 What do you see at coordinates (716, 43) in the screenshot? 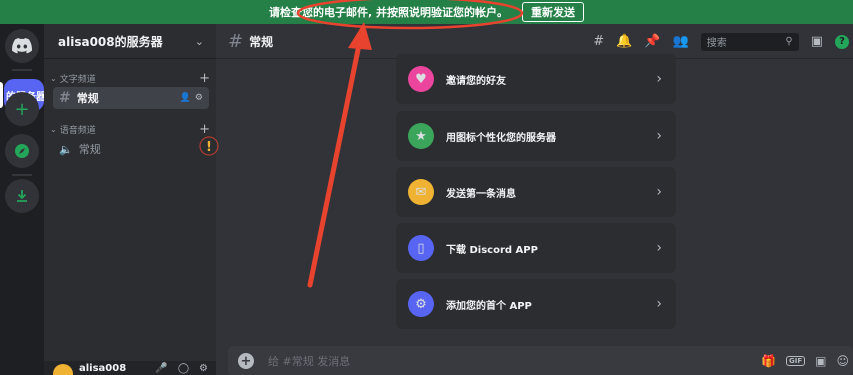
I see `search-placeholder: 搜索` at bounding box center [716, 43].